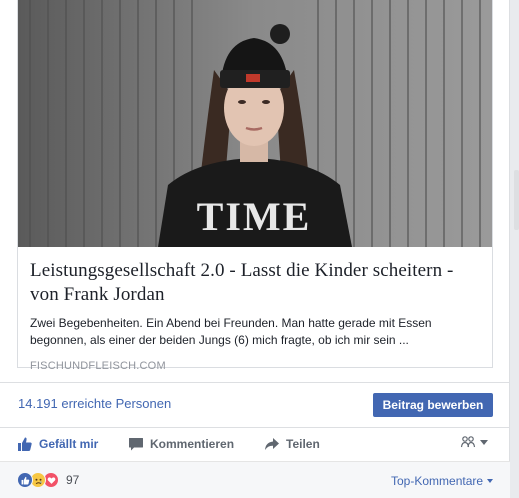 Image resolution: width=519 pixels, height=498 pixels. I want to click on thumbs-up-icon, so click(25, 444).